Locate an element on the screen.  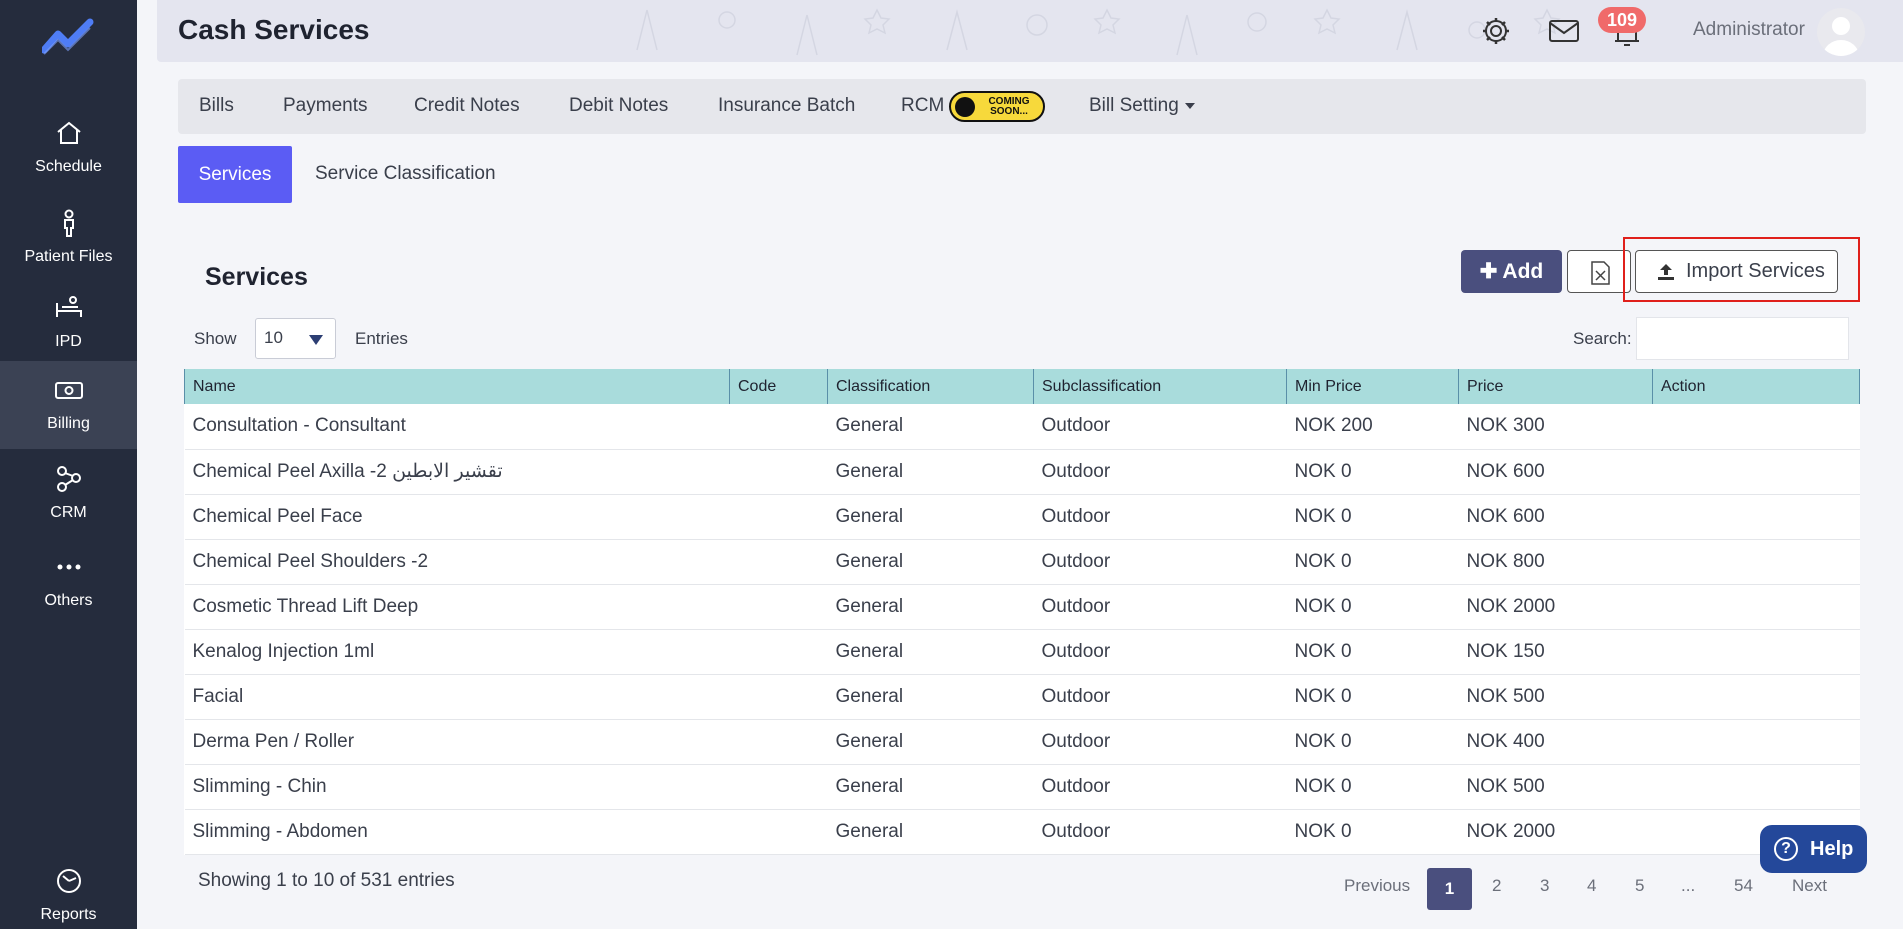
megaphone-icon is located at coordinates (965, 107).